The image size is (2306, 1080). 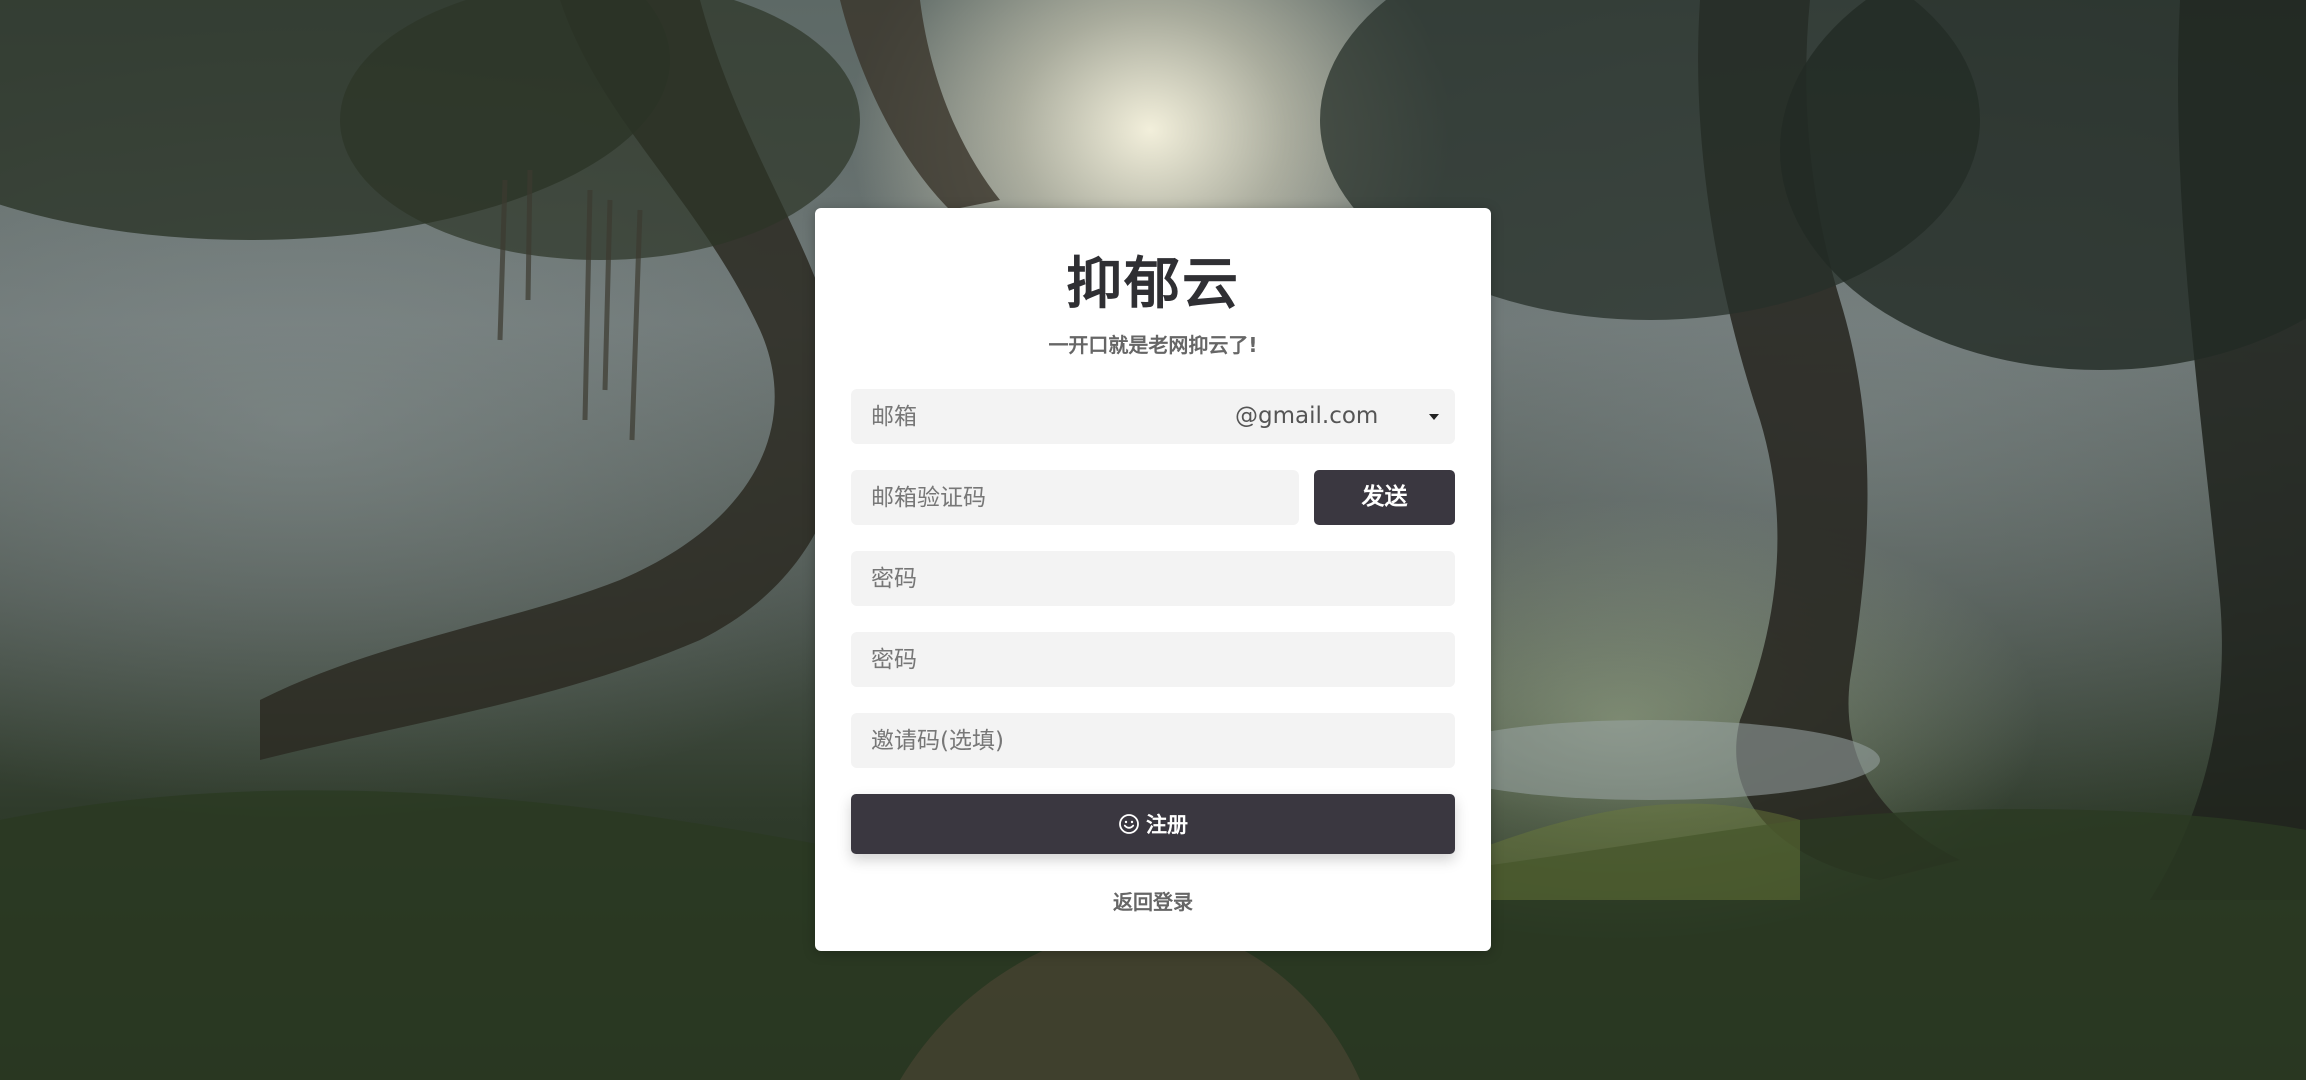 I want to click on register-button-label: 注册, so click(x=1167, y=825).